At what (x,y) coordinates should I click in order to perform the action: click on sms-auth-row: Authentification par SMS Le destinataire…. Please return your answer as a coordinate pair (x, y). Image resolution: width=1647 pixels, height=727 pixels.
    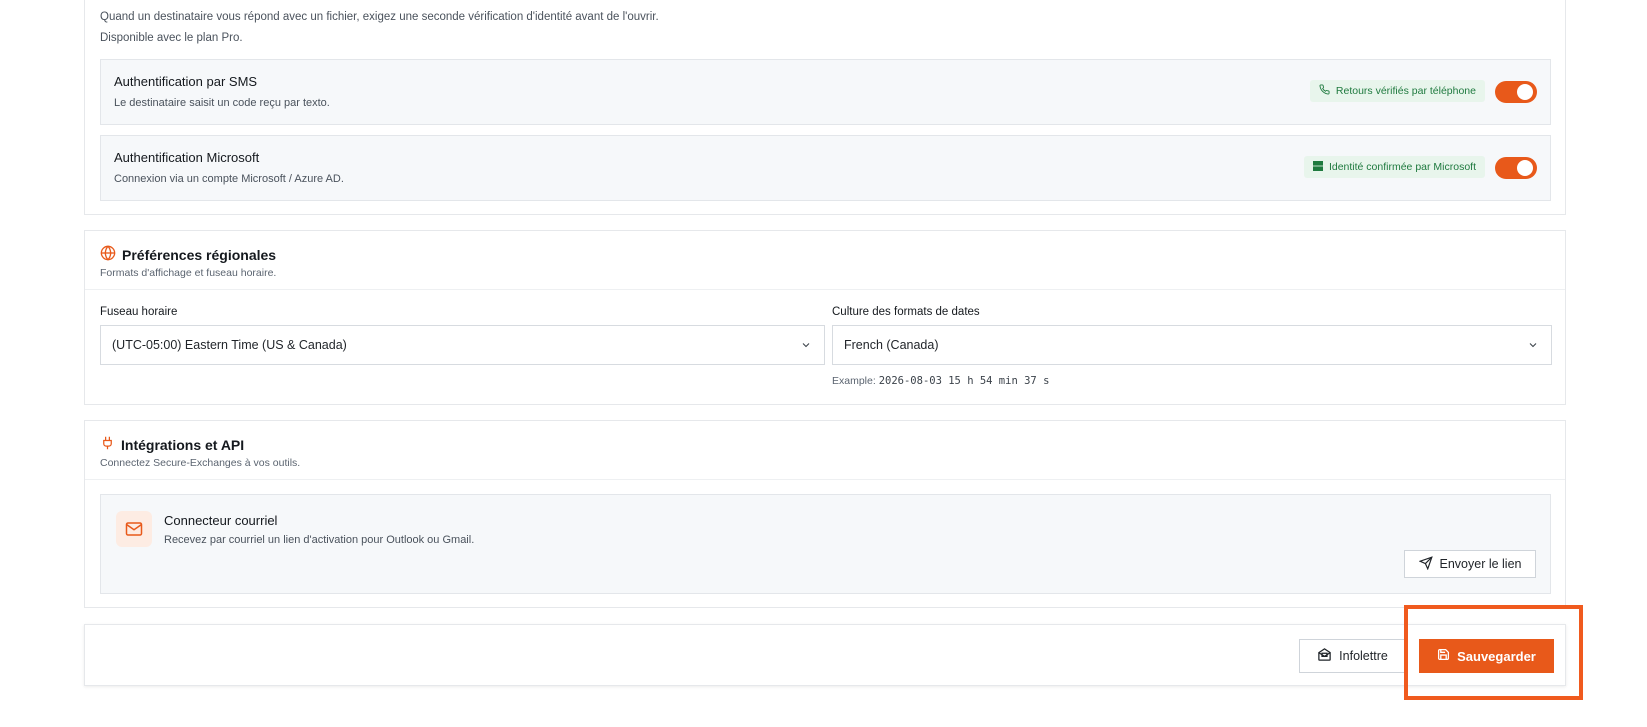
    Looking at the image, I should click on (825, 92).